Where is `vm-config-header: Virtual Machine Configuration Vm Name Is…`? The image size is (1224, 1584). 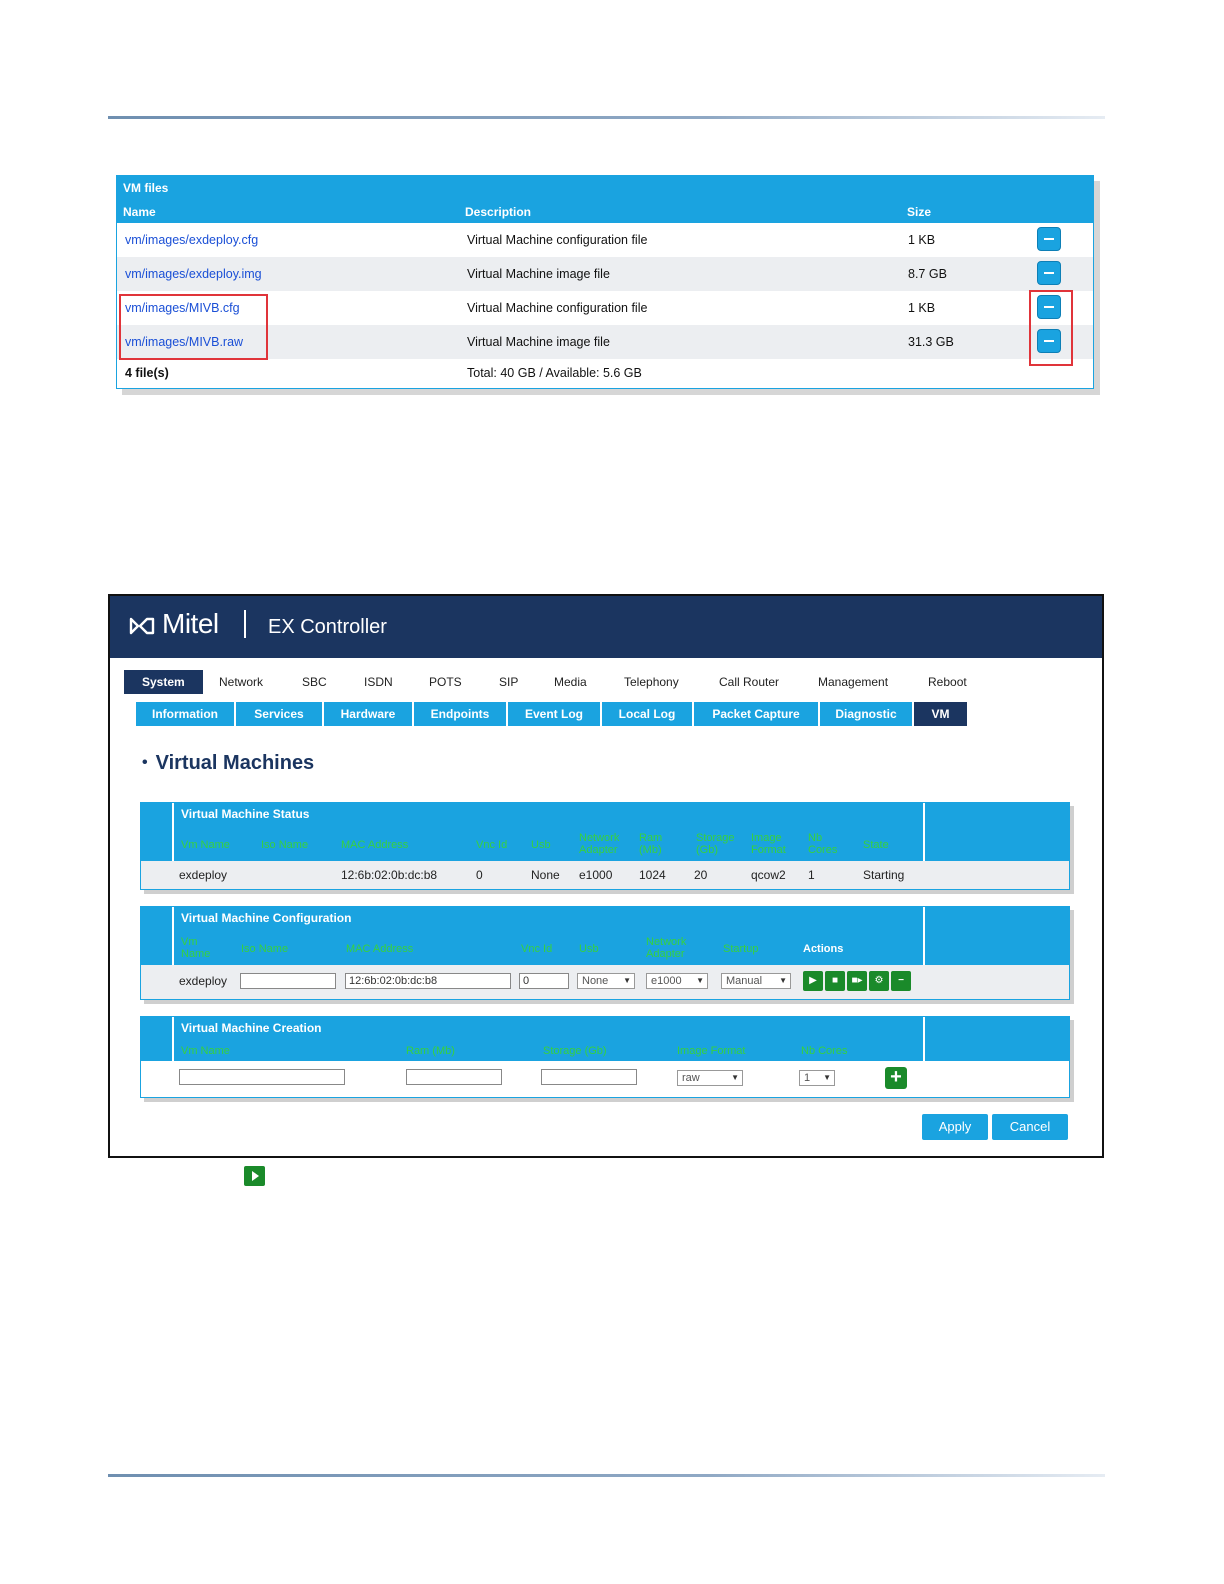
vm-config-header: Virtual Machine Configuration Vm Name Is… is located at coordinates (605, 936).